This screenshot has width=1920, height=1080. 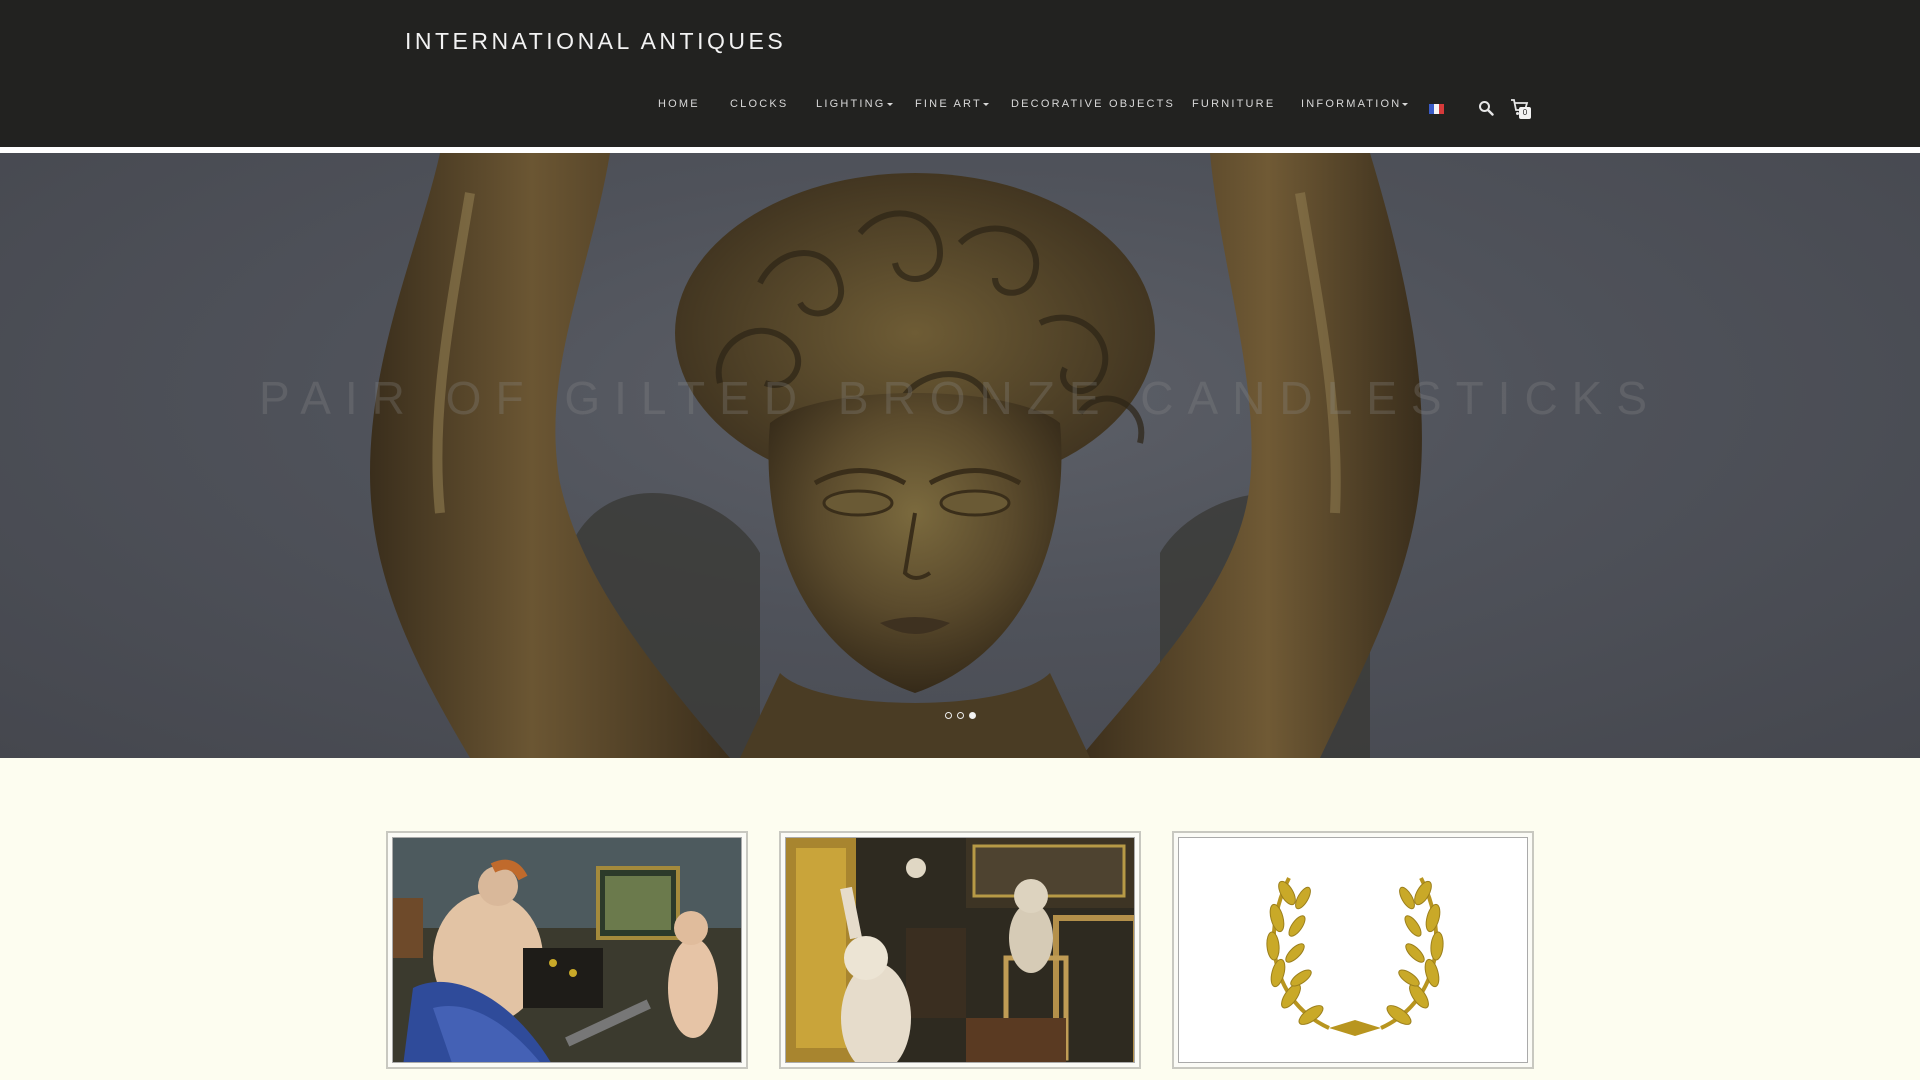 I want to click on nav-item-label: DECORATIVE OBJECTS, so click(x=1093, y=104).